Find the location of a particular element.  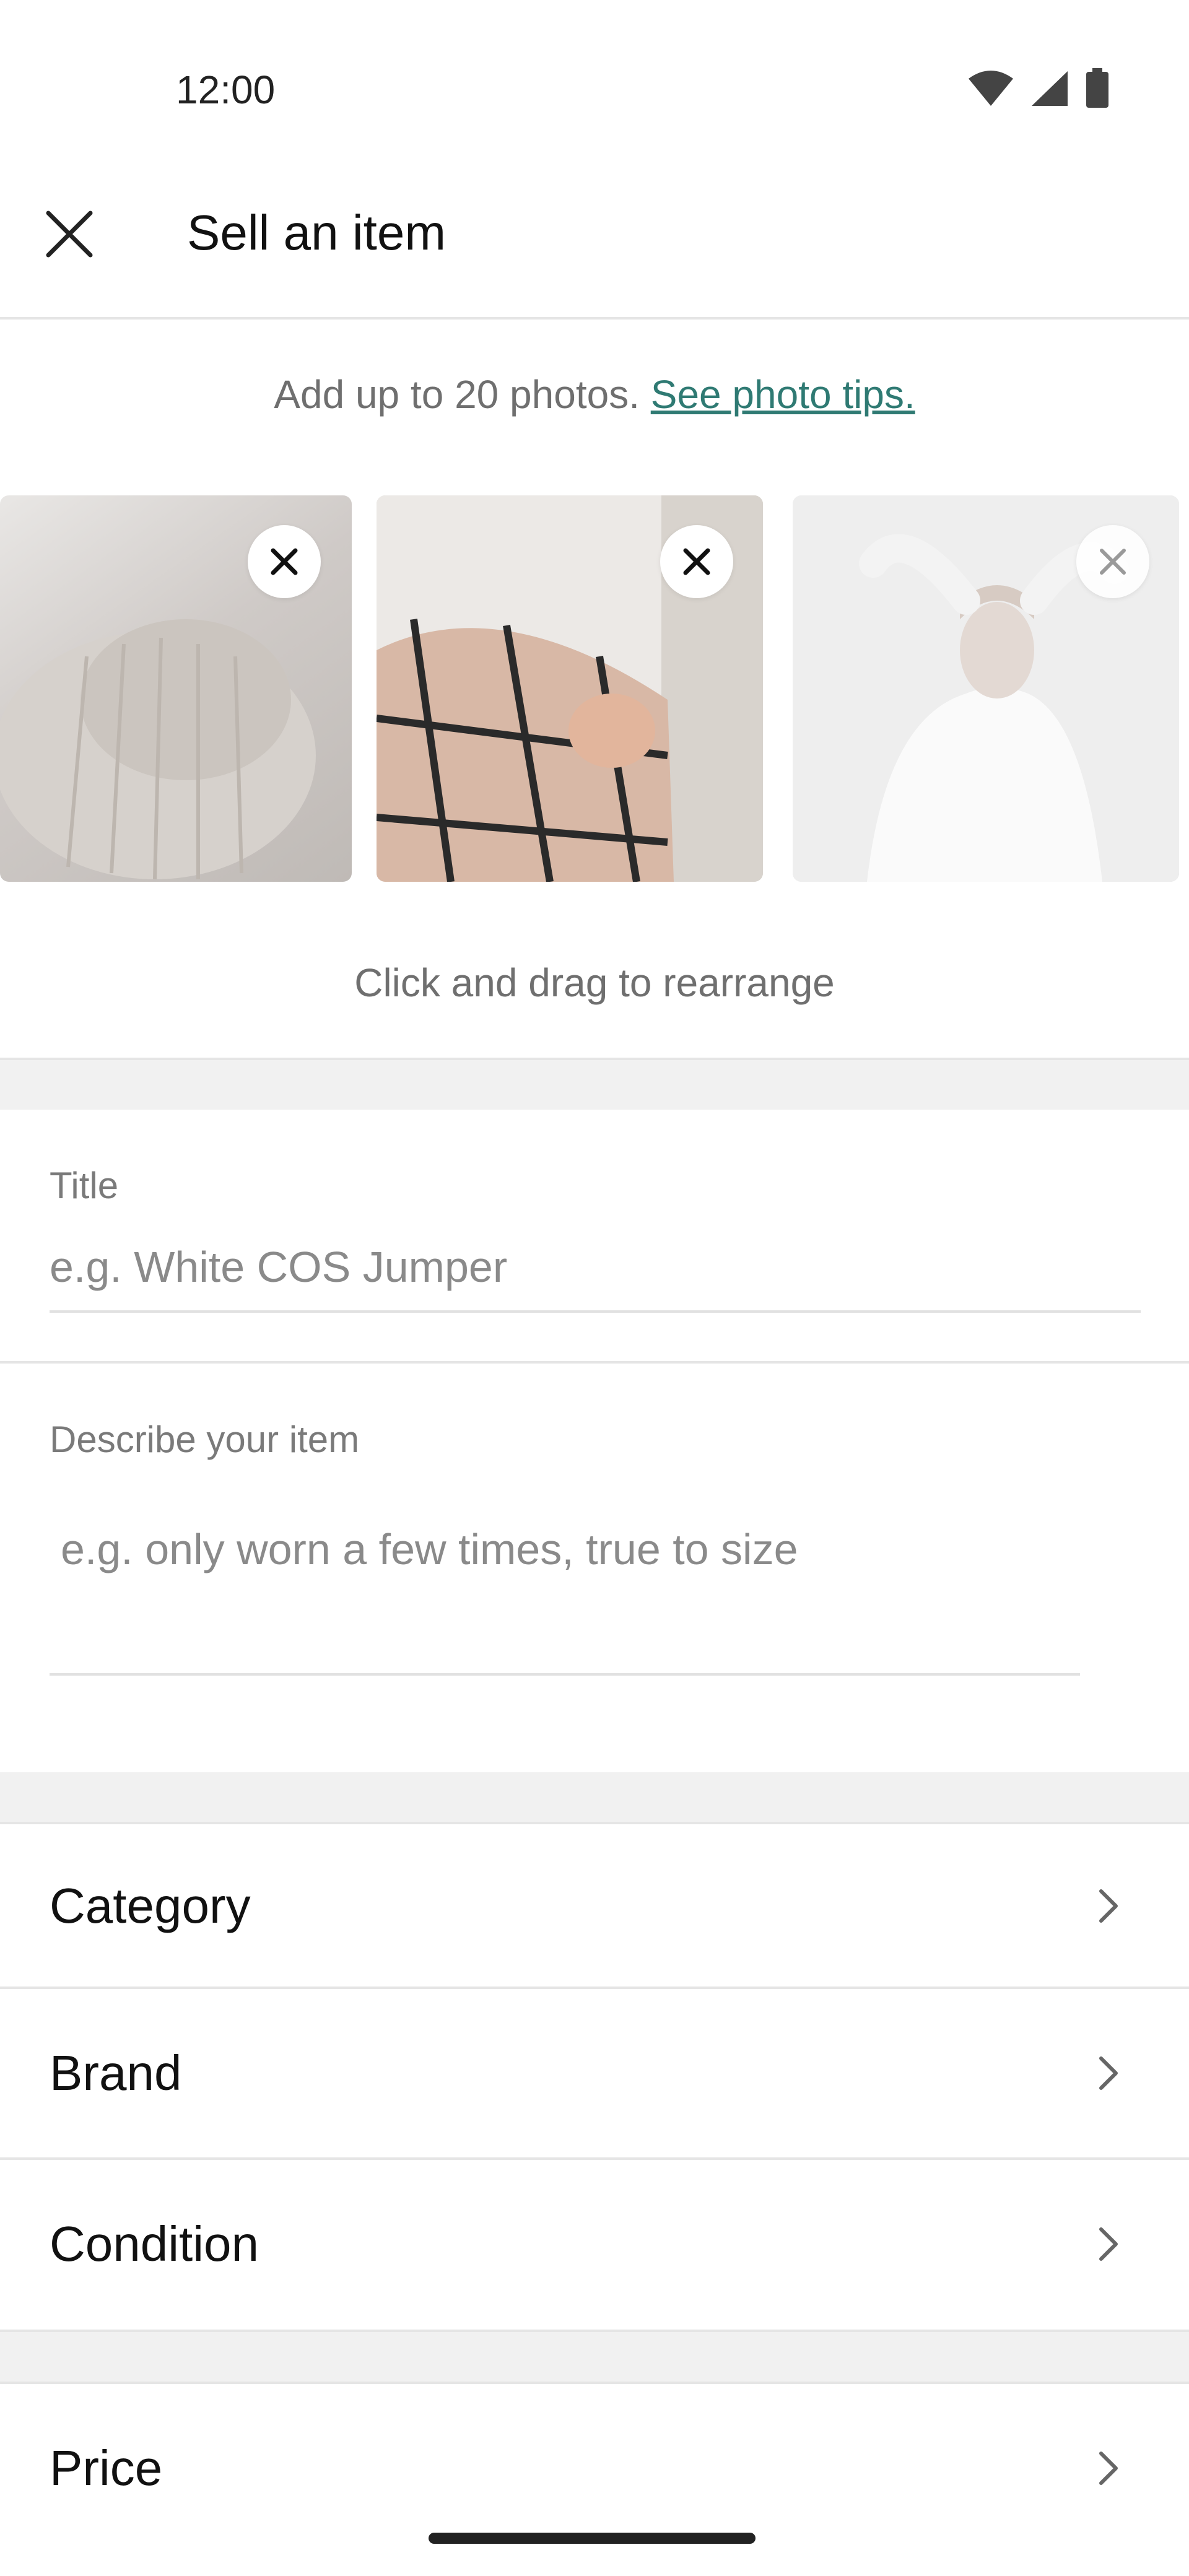

title-label: Title is located at coordinates (84, 1185).